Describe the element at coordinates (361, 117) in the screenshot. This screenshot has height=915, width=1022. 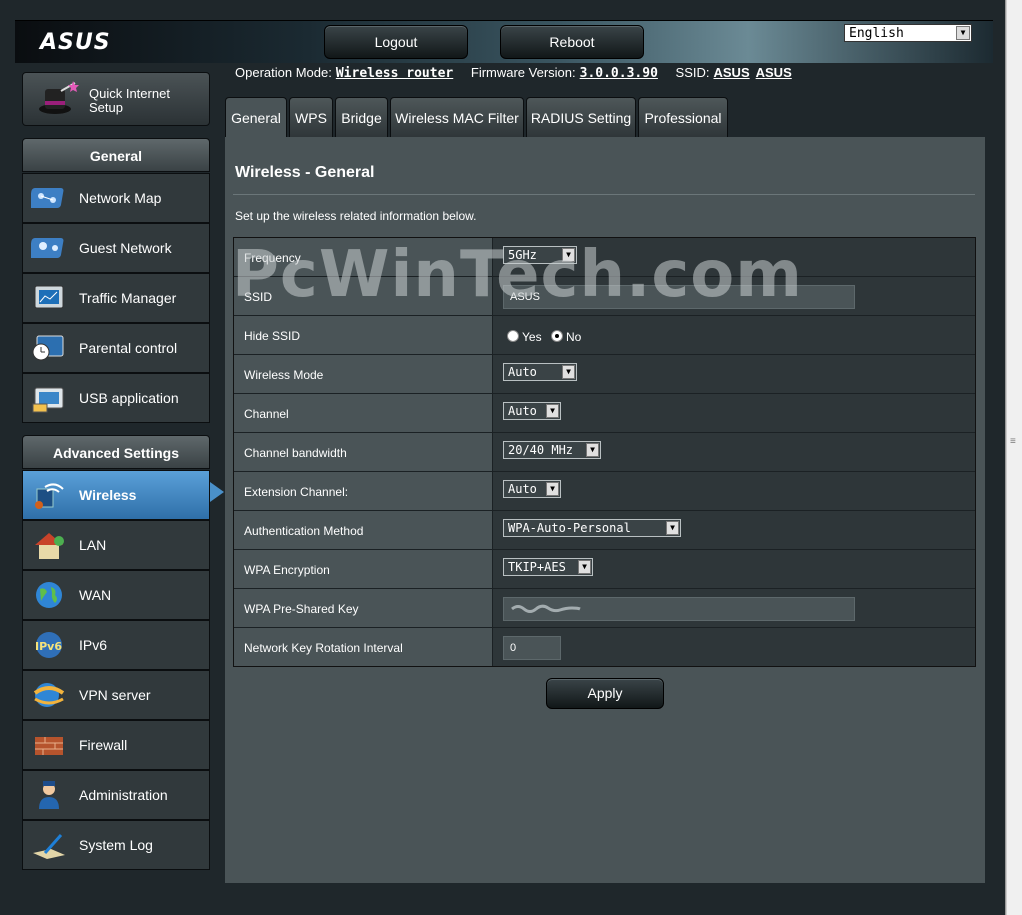
I see `tab-bridge: Bridge` at that location.